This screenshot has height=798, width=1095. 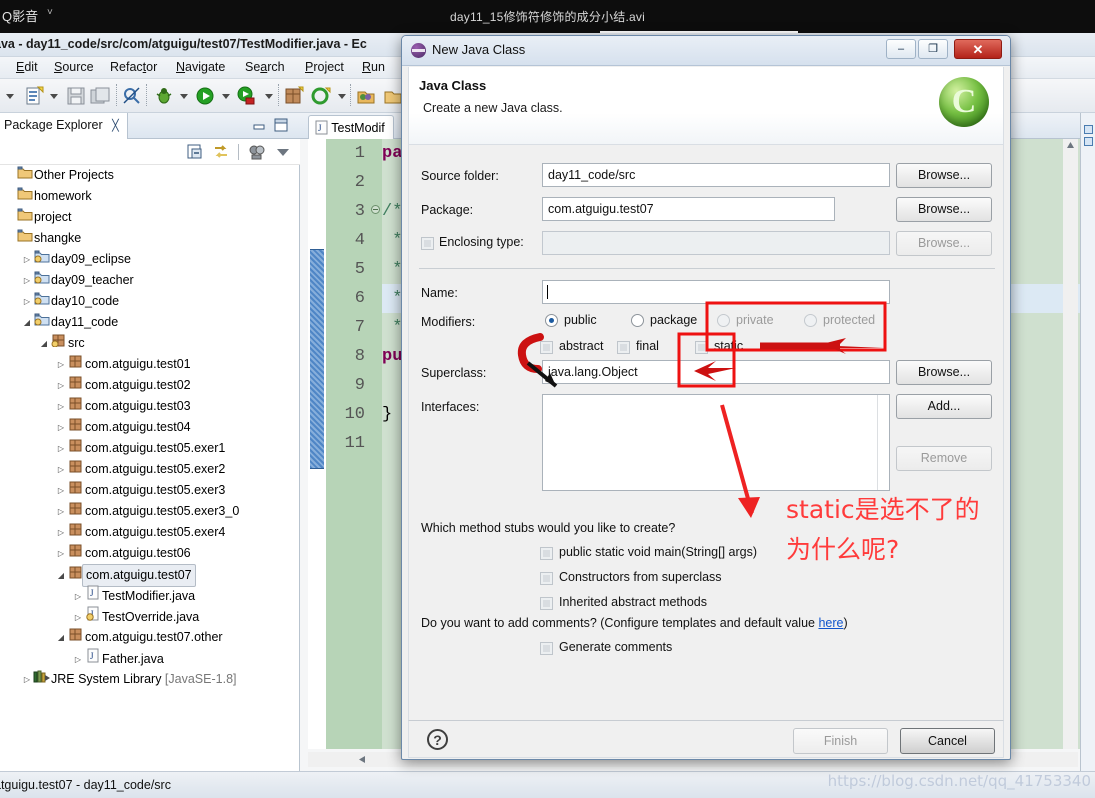 What do you see at coordinates (351, 127) in the screenshot?
I see `tab-testmodifier-java: J TestModif` at bounding box center [351, 127].